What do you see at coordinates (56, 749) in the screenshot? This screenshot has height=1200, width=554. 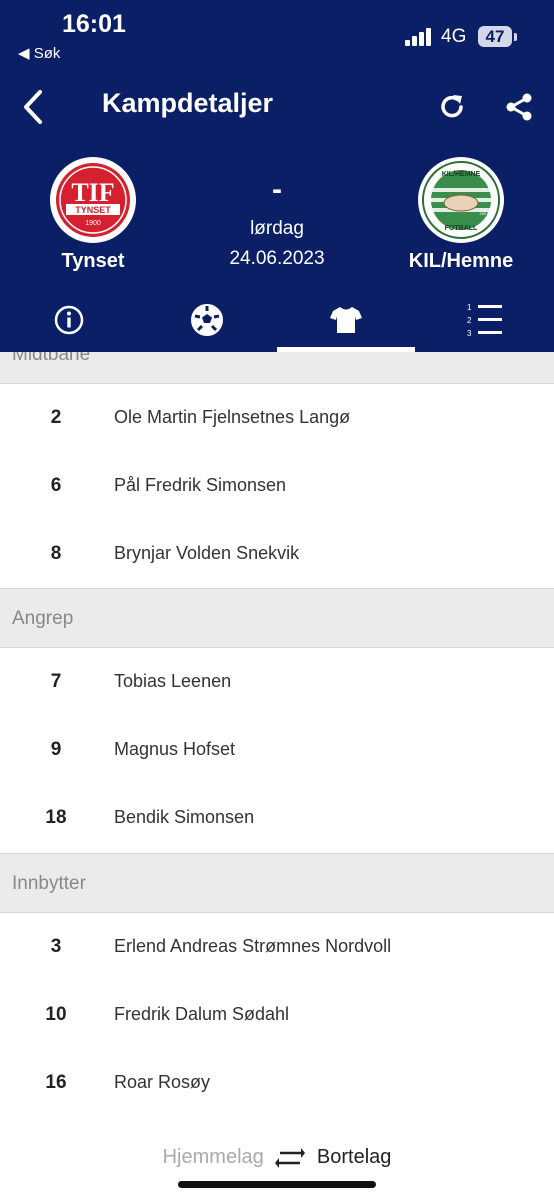 I see `player-number: 9` at bounding box center [56, 749].